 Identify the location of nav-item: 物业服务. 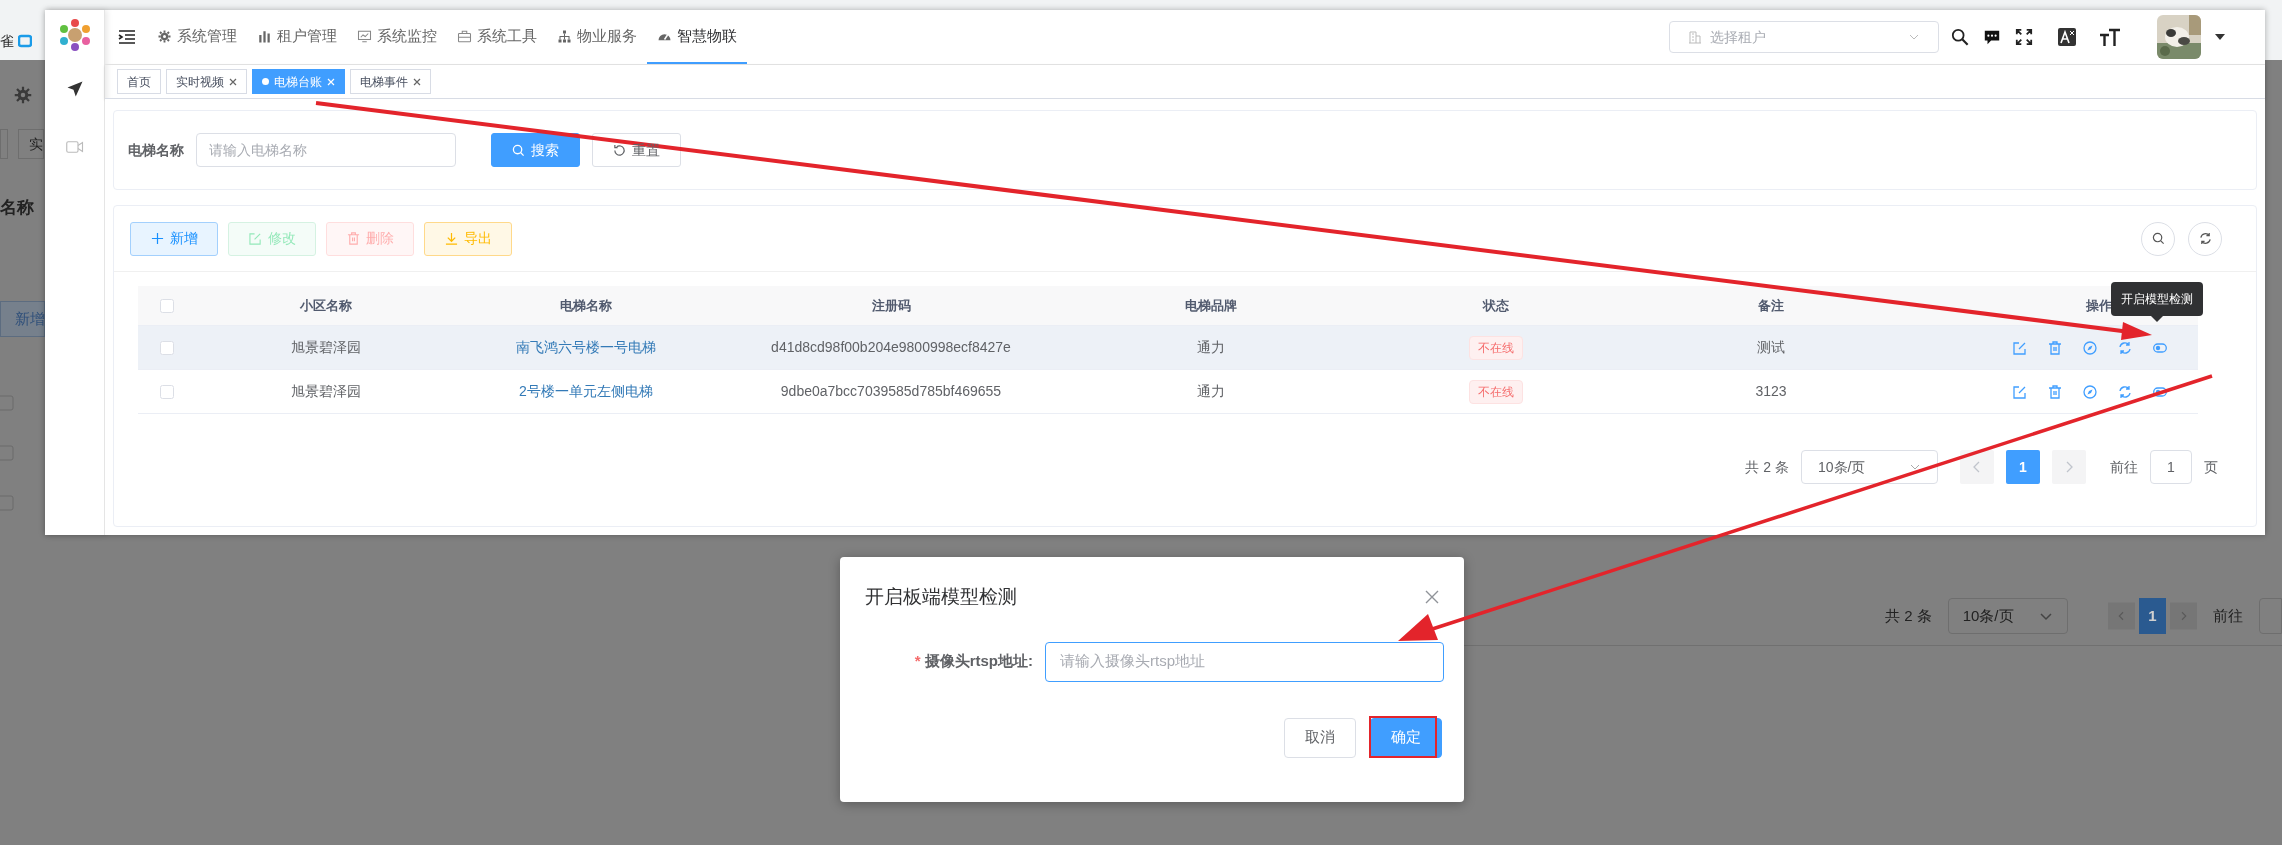
(597, 37).